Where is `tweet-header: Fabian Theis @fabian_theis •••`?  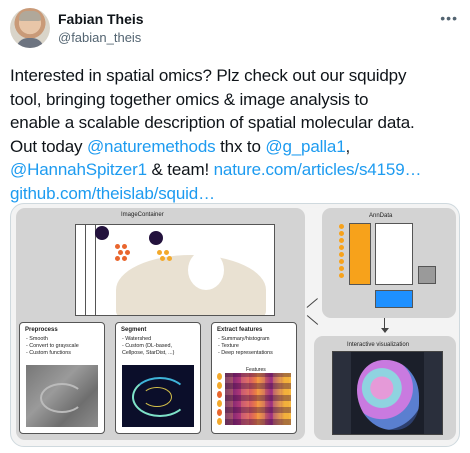
tweet-header: Fabian Theis @fabian_theis ••• is located at coordinates (235, 28).